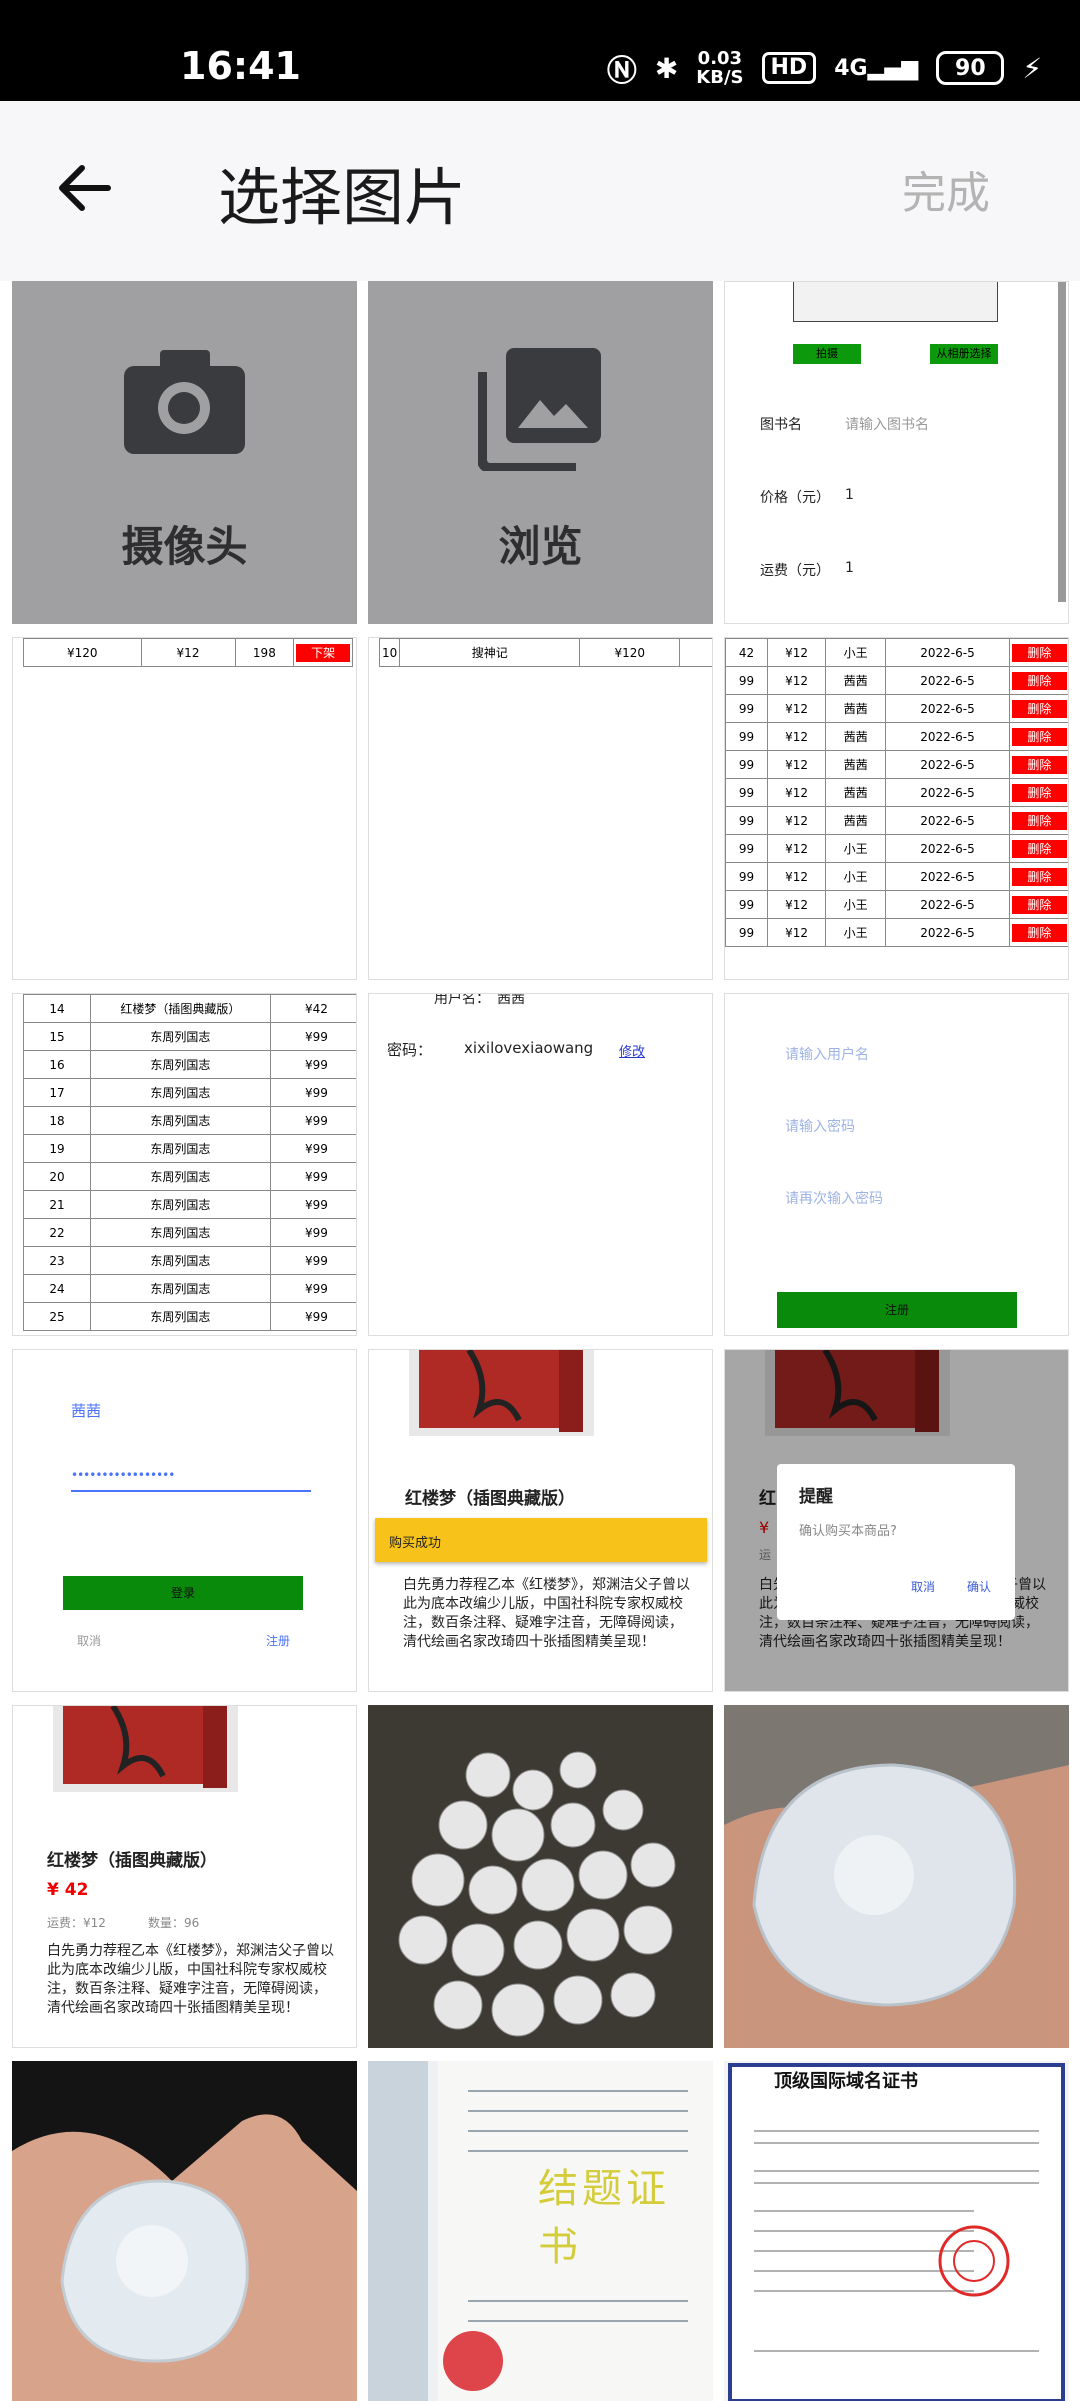 The width and height of the screenshot is (1080, 2401). Describe the element at coordinates (781, 425) in the screenshot. I see `book-name-label: 图书名` at that location.